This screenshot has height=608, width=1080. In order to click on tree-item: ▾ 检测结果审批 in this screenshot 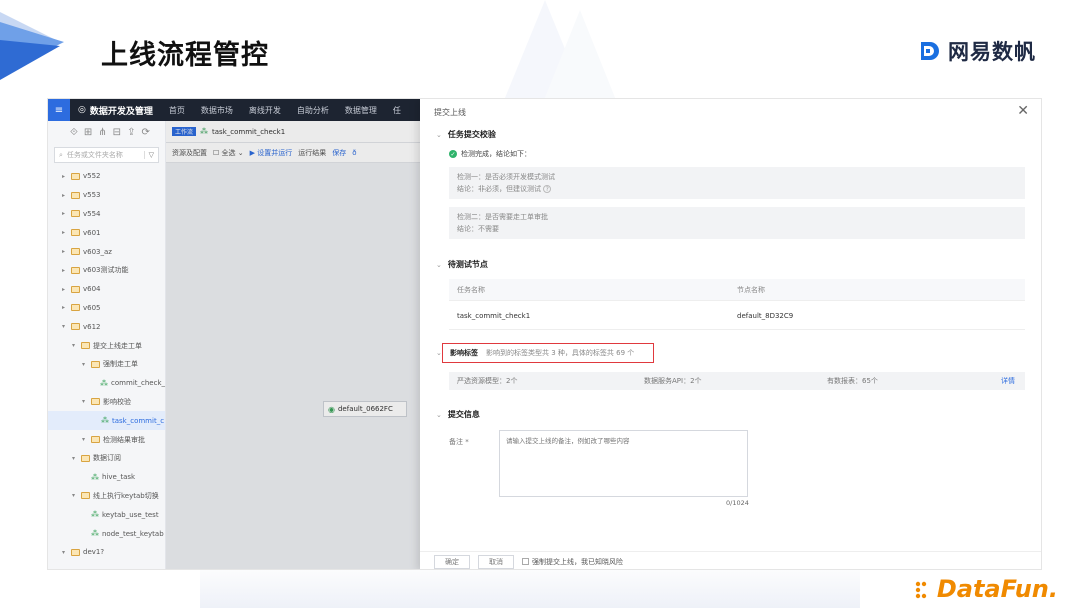, I will do `click(106, 439)`.